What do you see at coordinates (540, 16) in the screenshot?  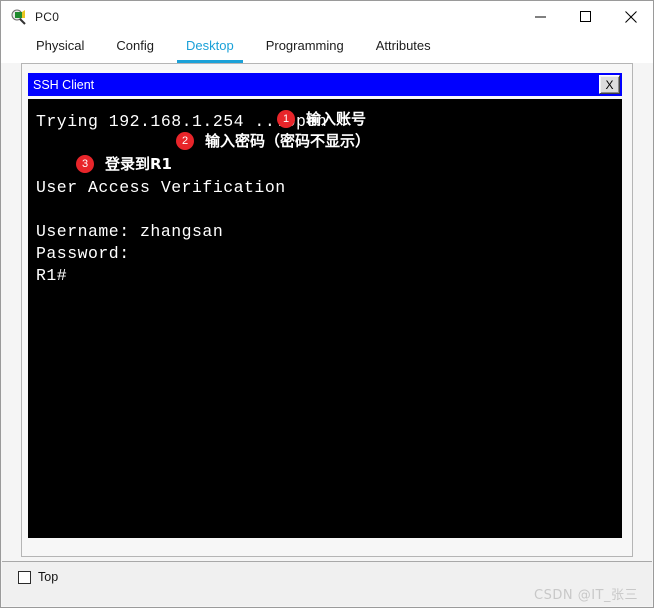 I see `minimize-button` at bounding box center [540, 16].